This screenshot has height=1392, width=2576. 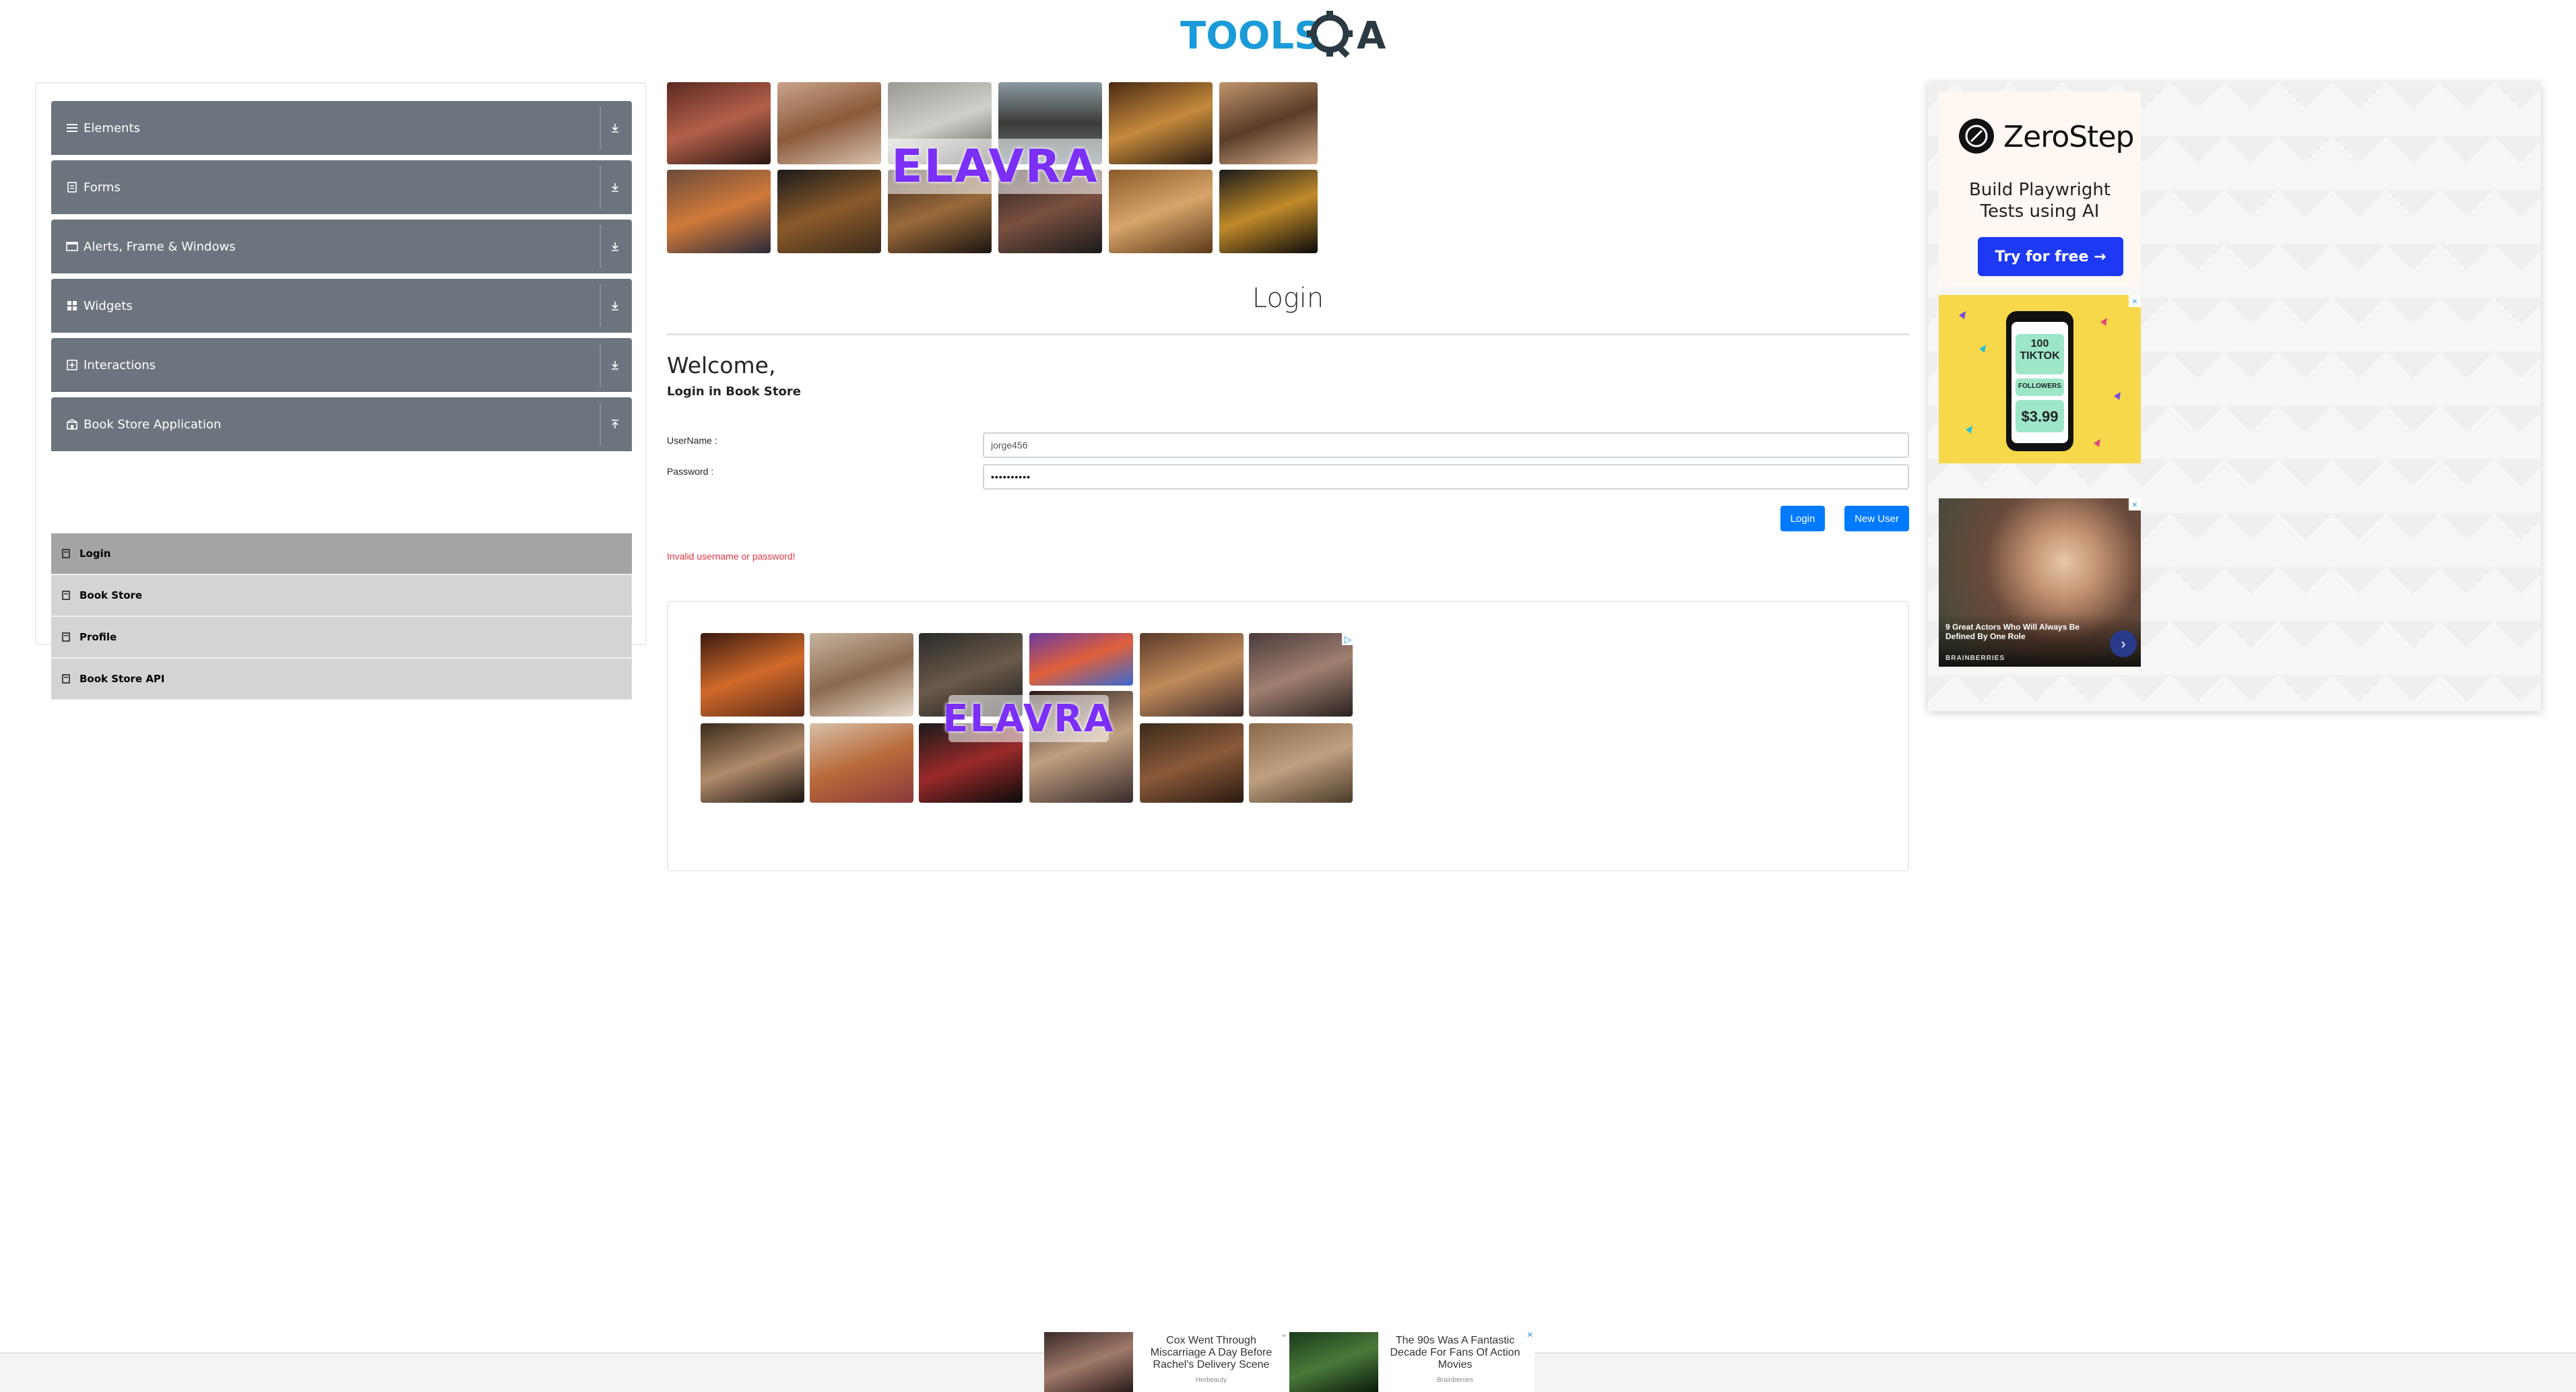 I want to click on list-icon, so click(x=72, y=128).